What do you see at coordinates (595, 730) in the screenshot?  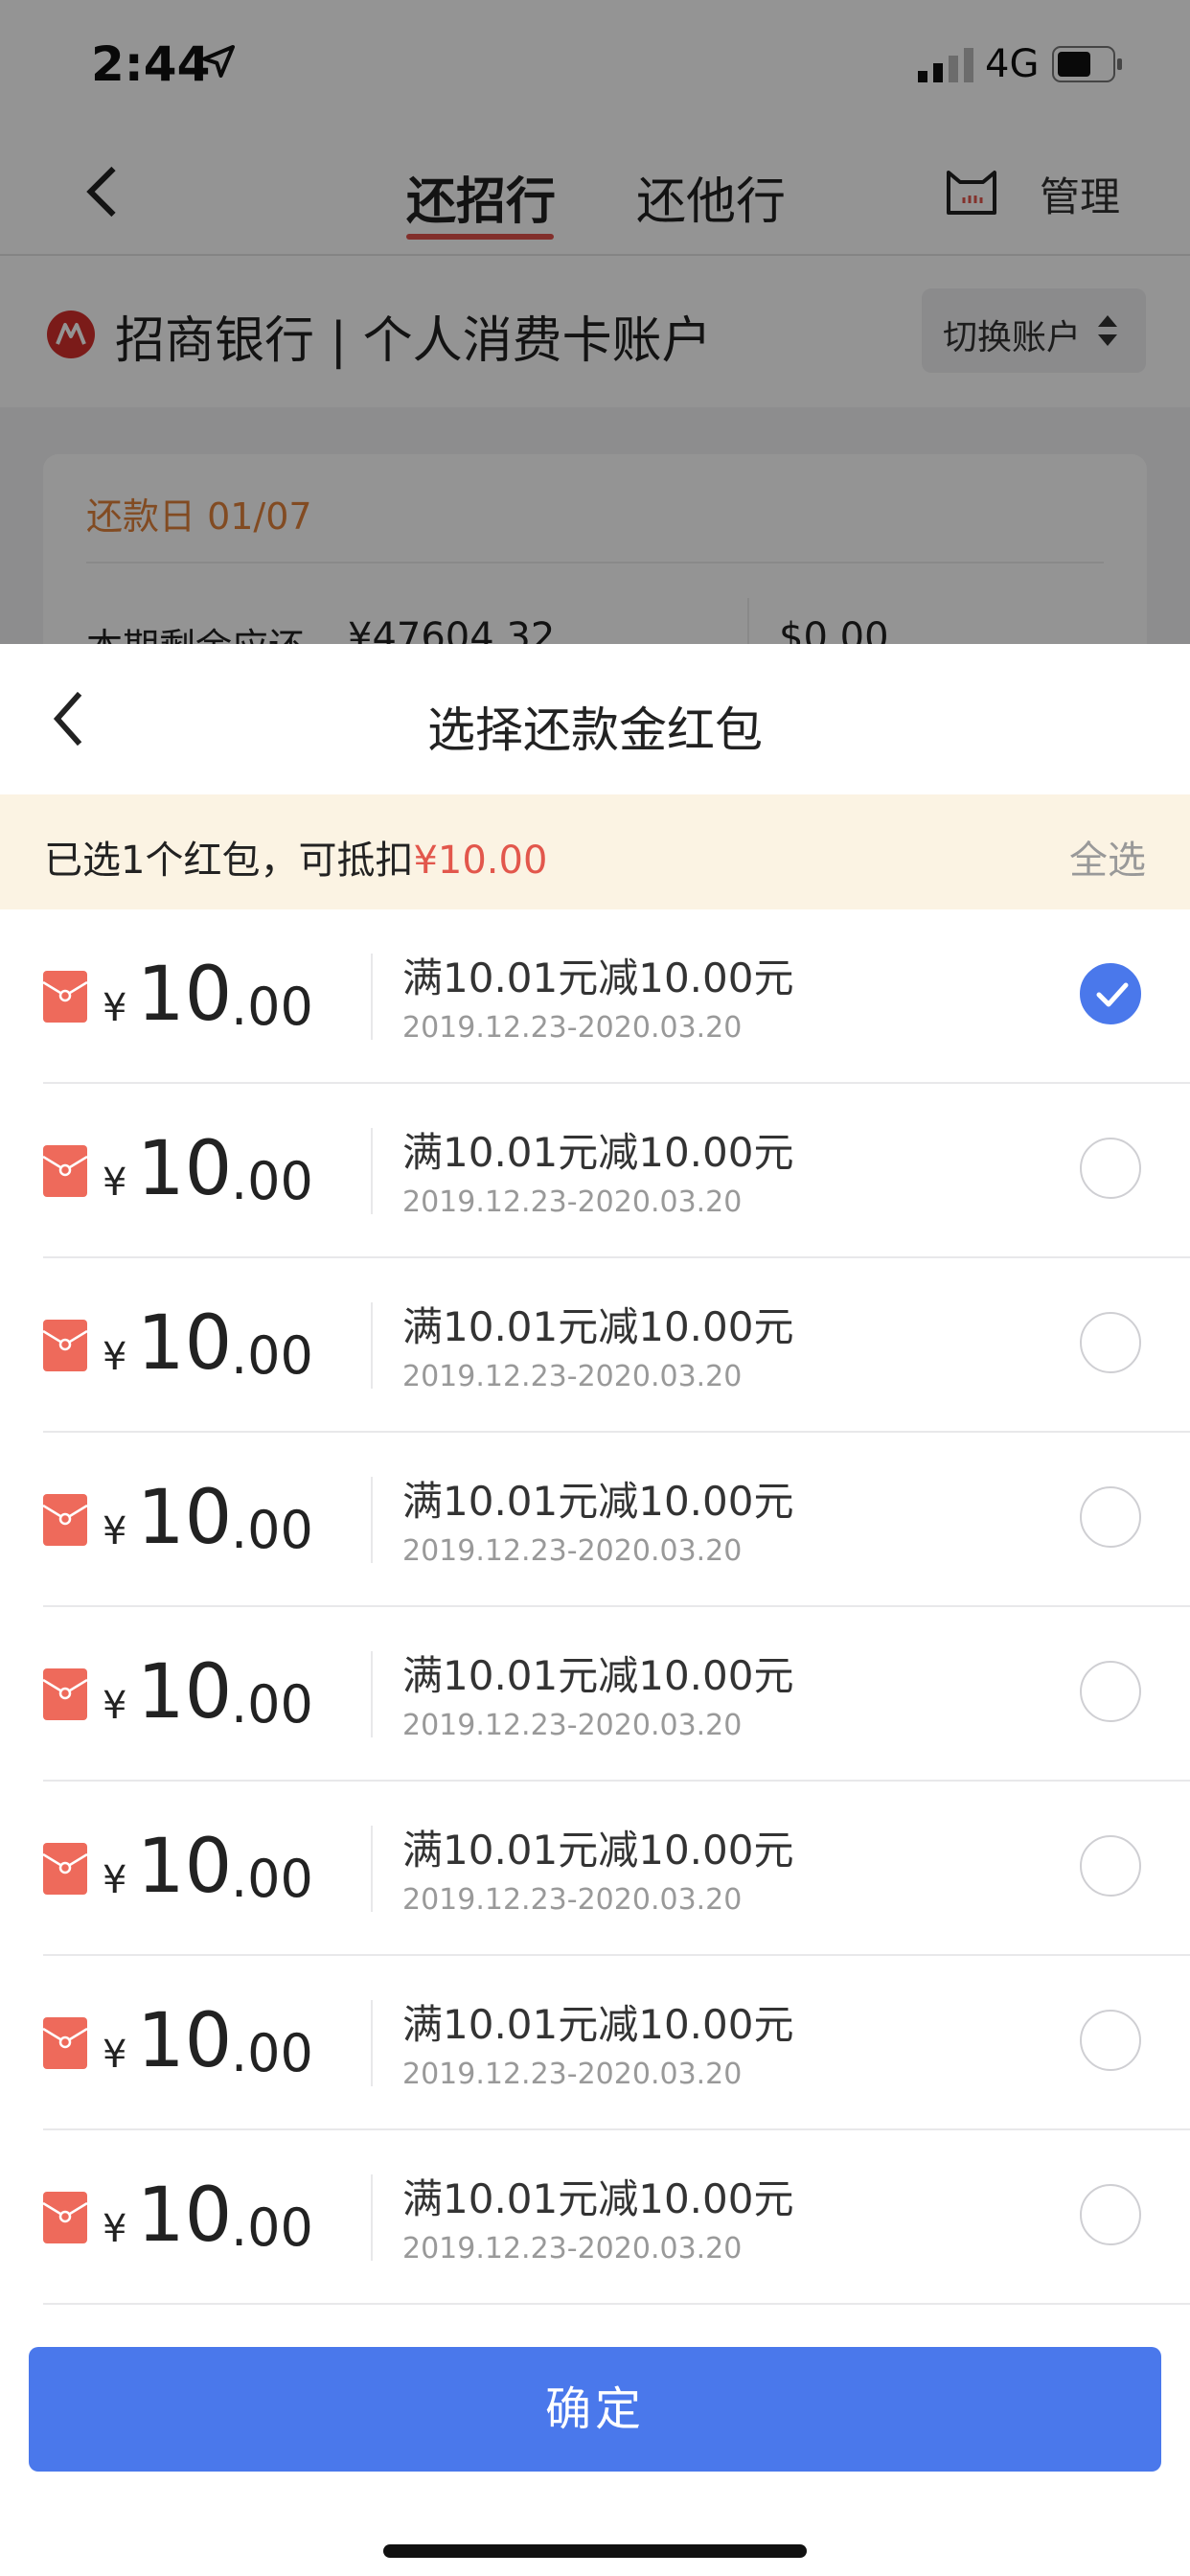 I see `sheet-title: 选择还款金红包` at bounding box center [595, 730].